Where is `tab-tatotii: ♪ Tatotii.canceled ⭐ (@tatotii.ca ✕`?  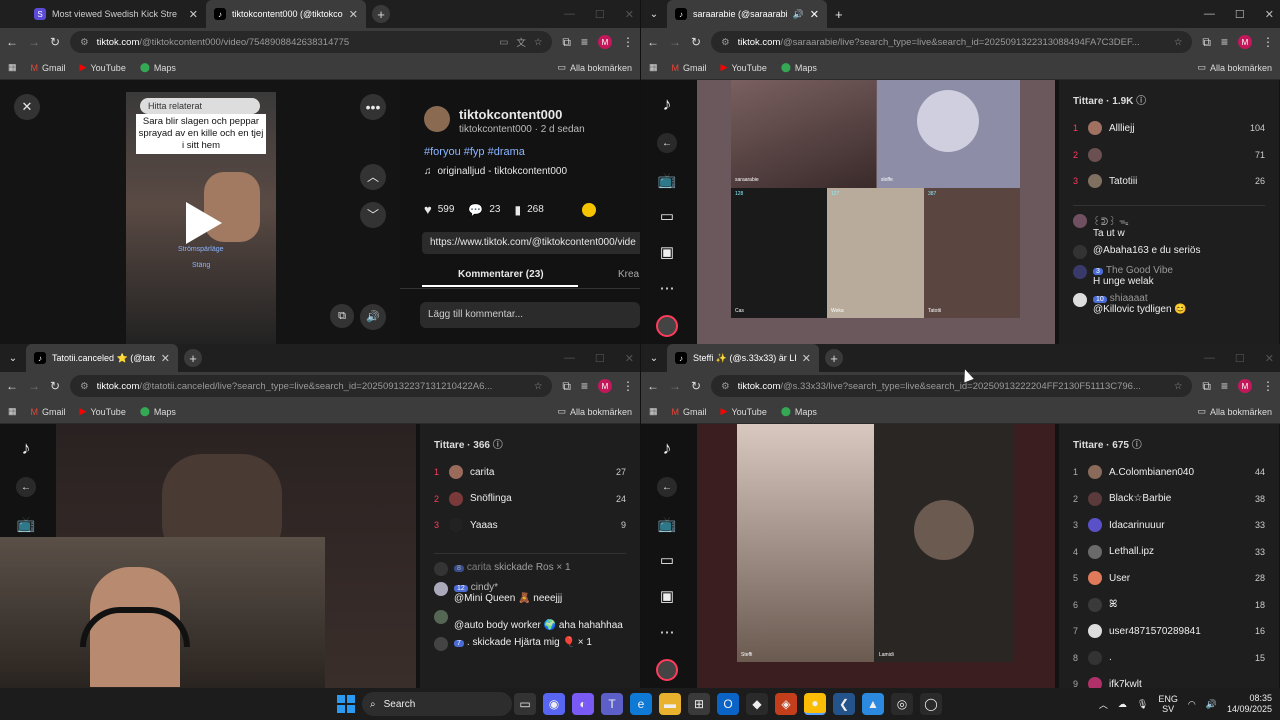 tab-tatotii: ♪ Tatotii.canceled ⭐ (@tatotii.ca ✕ is located at coordinates (102, 358).